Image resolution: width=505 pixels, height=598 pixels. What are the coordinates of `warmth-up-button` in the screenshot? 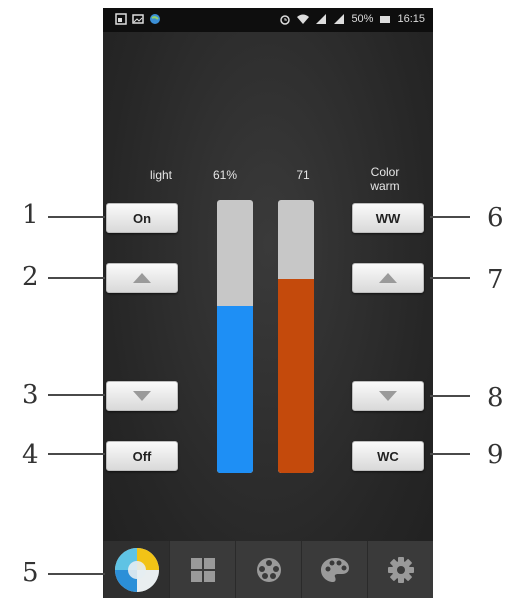 It's located at (388, 278).